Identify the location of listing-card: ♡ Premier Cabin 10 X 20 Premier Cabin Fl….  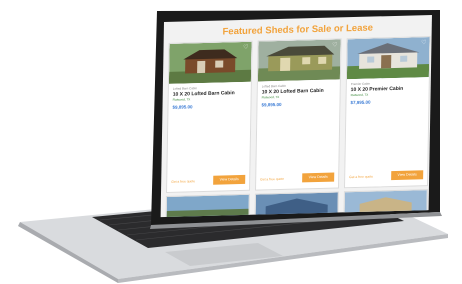
(387, 112).